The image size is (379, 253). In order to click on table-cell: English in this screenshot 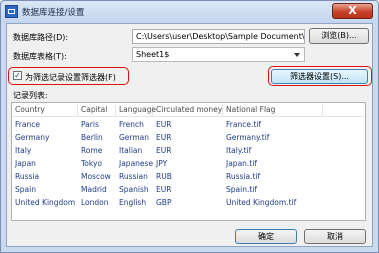, I will do `click(133, 202)`.